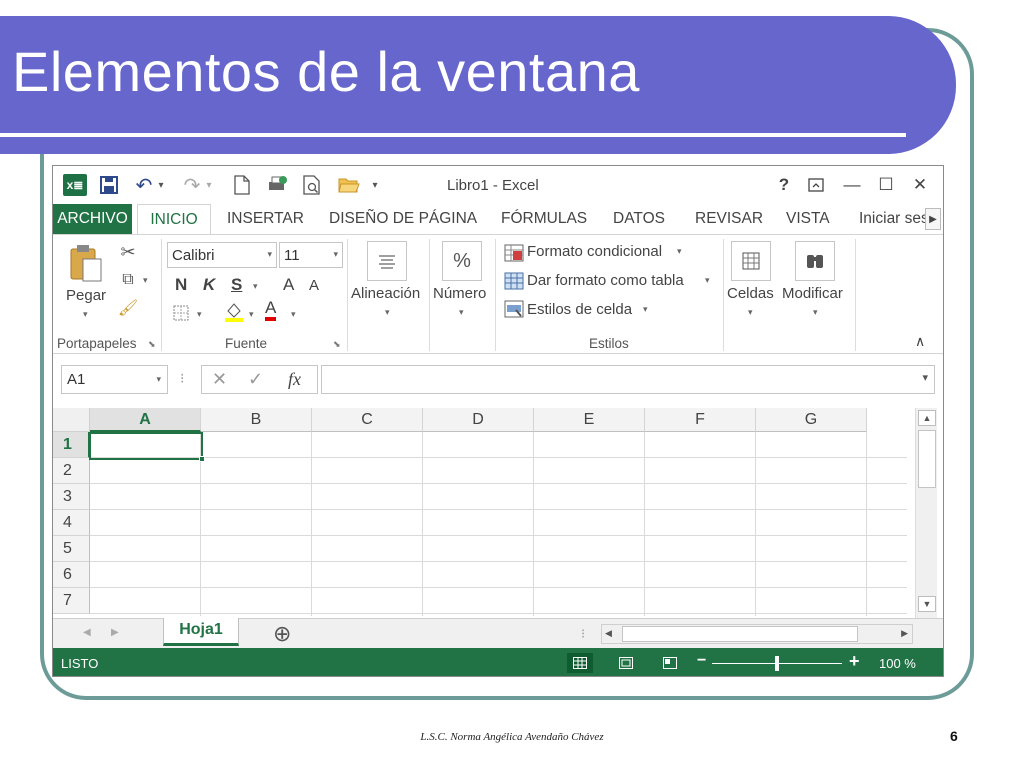  Describe the element at coordinates (152, 344) in the screenshot. I see `clipboard-launcher-icon: ⬊` at that location.